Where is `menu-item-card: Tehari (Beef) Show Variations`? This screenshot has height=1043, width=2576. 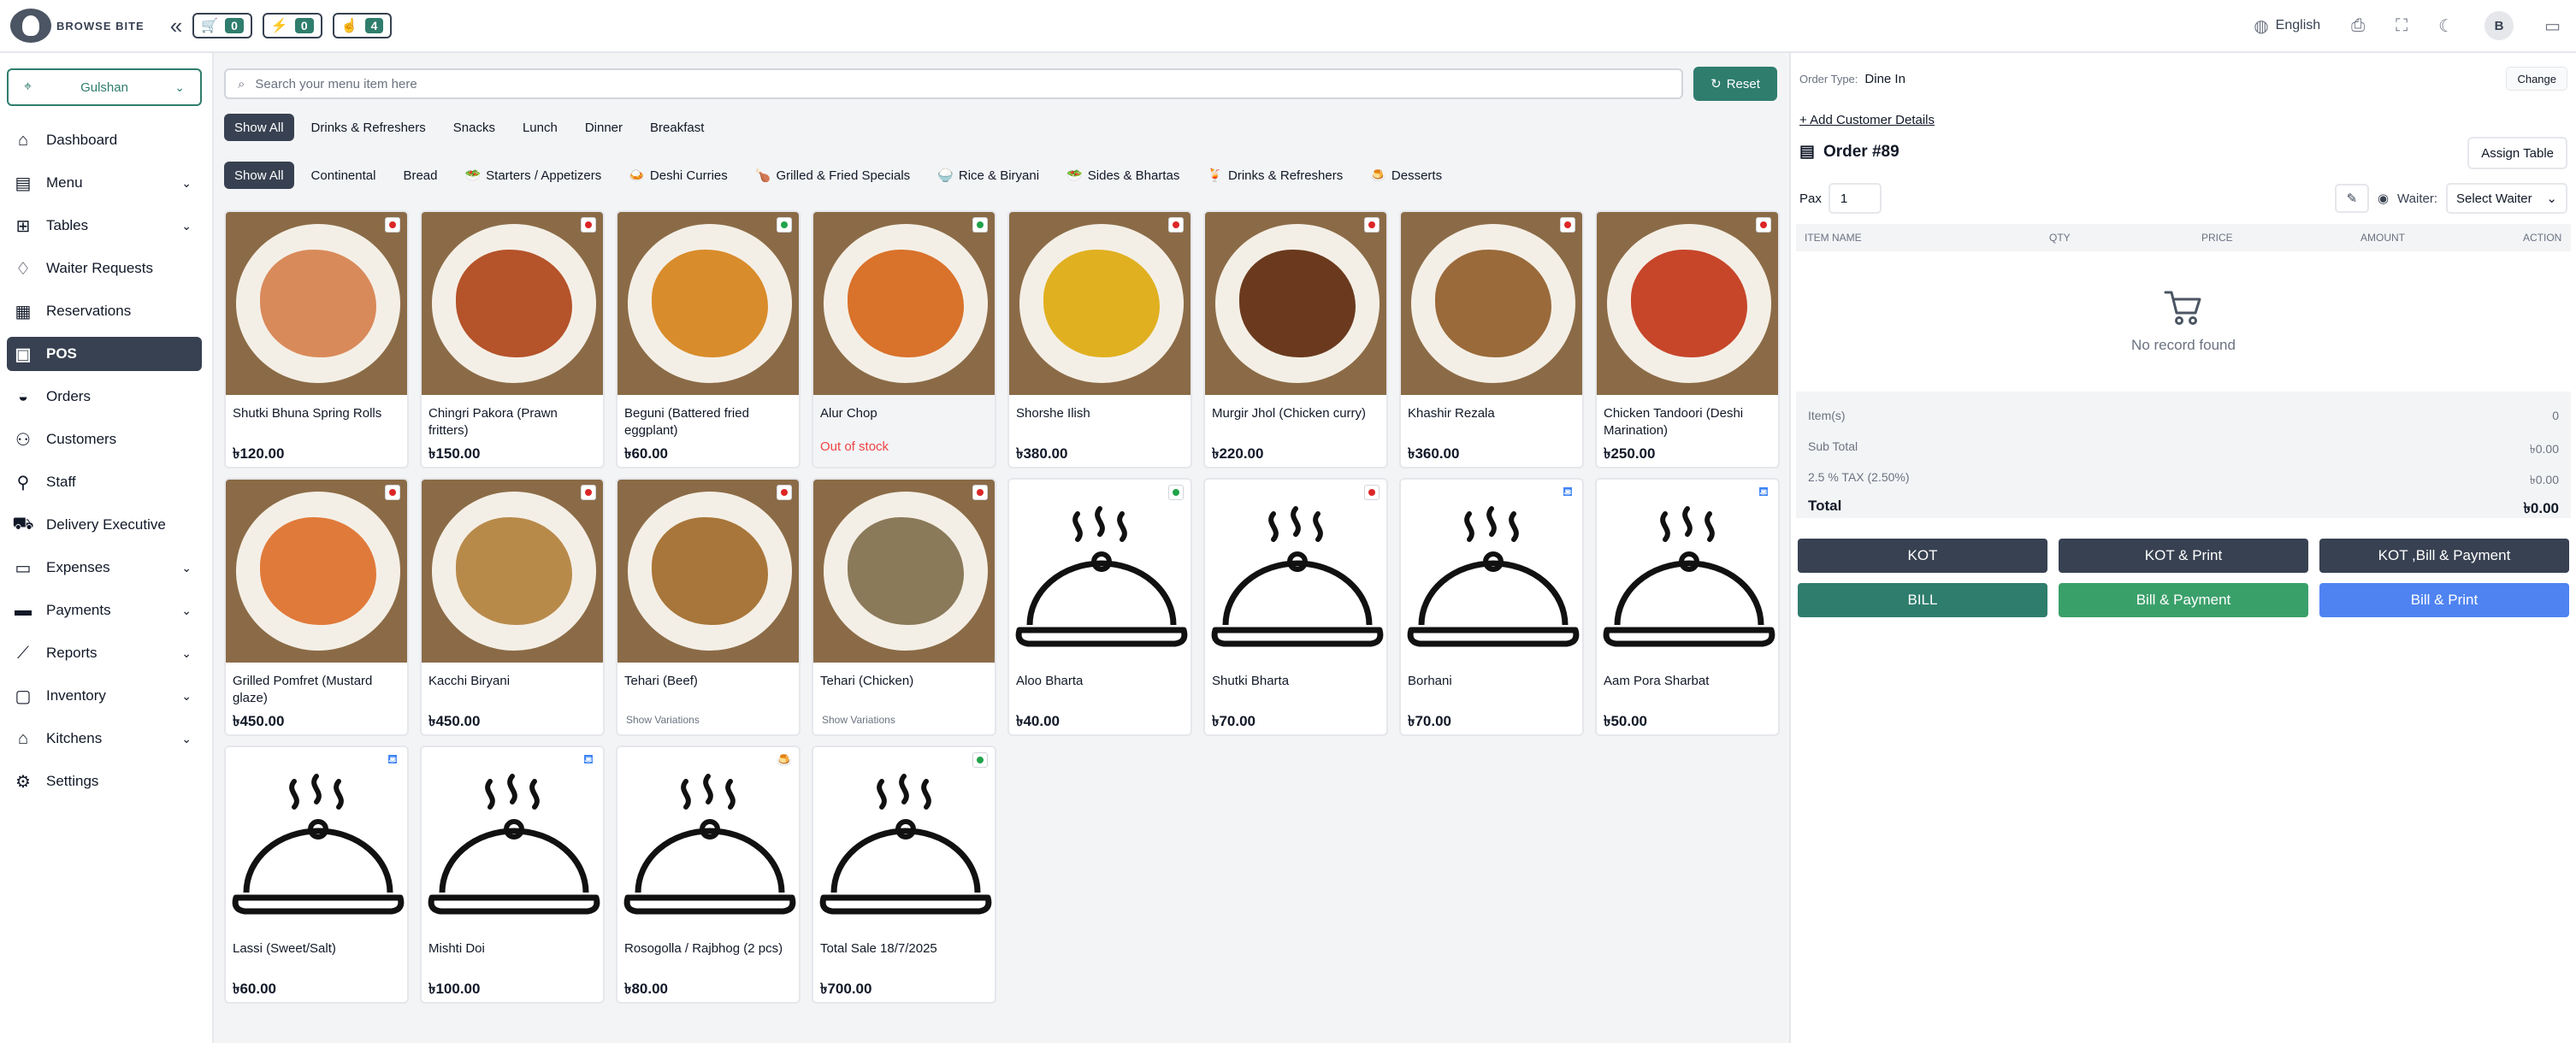 menu-item-card: Tehari (Beef) Show Variations is located at coordinates (708, 607).